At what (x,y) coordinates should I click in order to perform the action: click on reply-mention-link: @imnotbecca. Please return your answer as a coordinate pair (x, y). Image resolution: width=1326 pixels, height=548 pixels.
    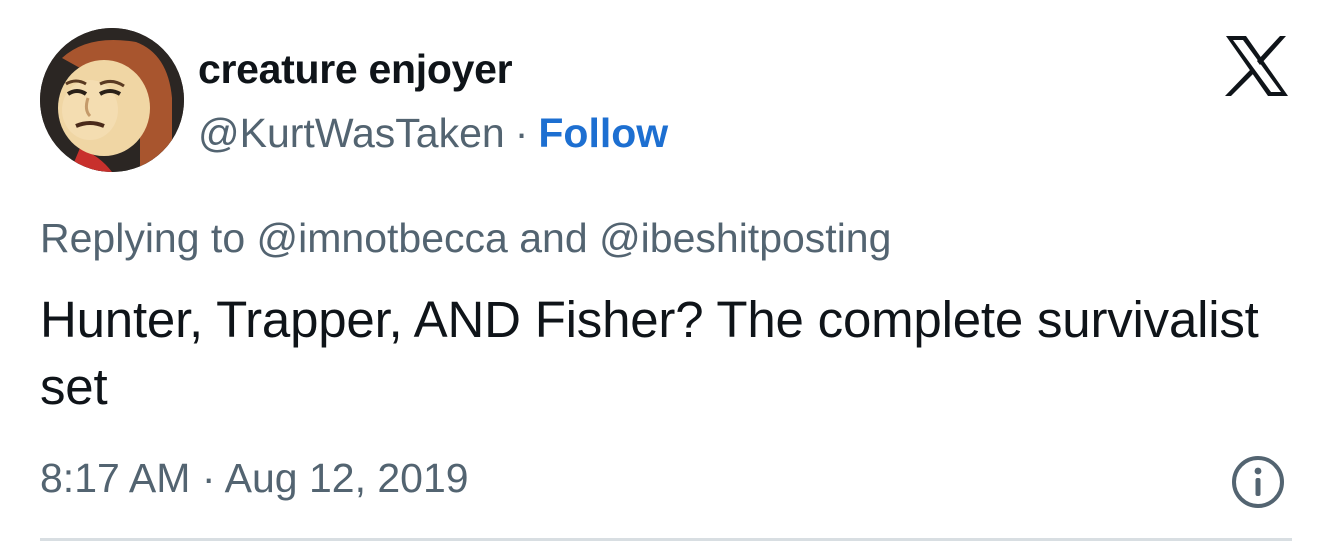
    Looking at the image, I should click on (382, 238).